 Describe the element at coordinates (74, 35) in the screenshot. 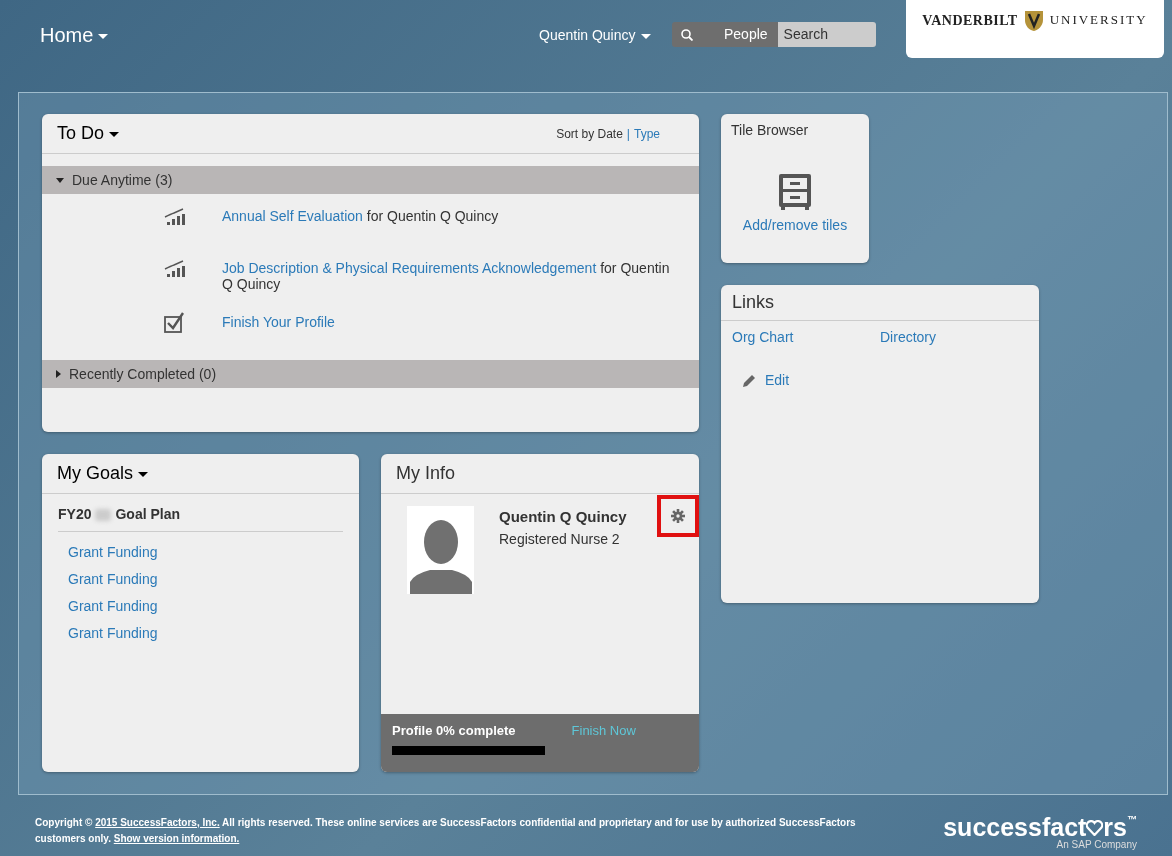

I see `home-menu: Home` at that location.